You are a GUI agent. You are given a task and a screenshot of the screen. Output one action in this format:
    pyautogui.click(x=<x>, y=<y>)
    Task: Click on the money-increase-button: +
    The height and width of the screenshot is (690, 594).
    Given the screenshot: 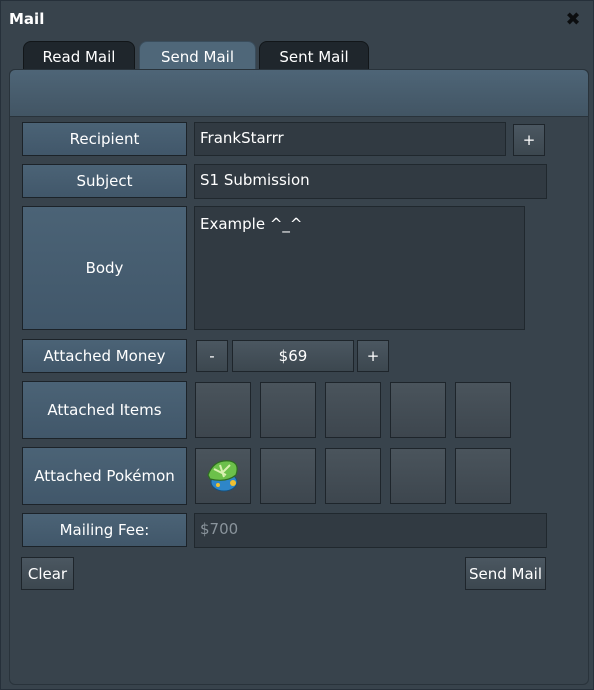 What is the action you would take?
    pyautogui.click(x=373, y=356)
    